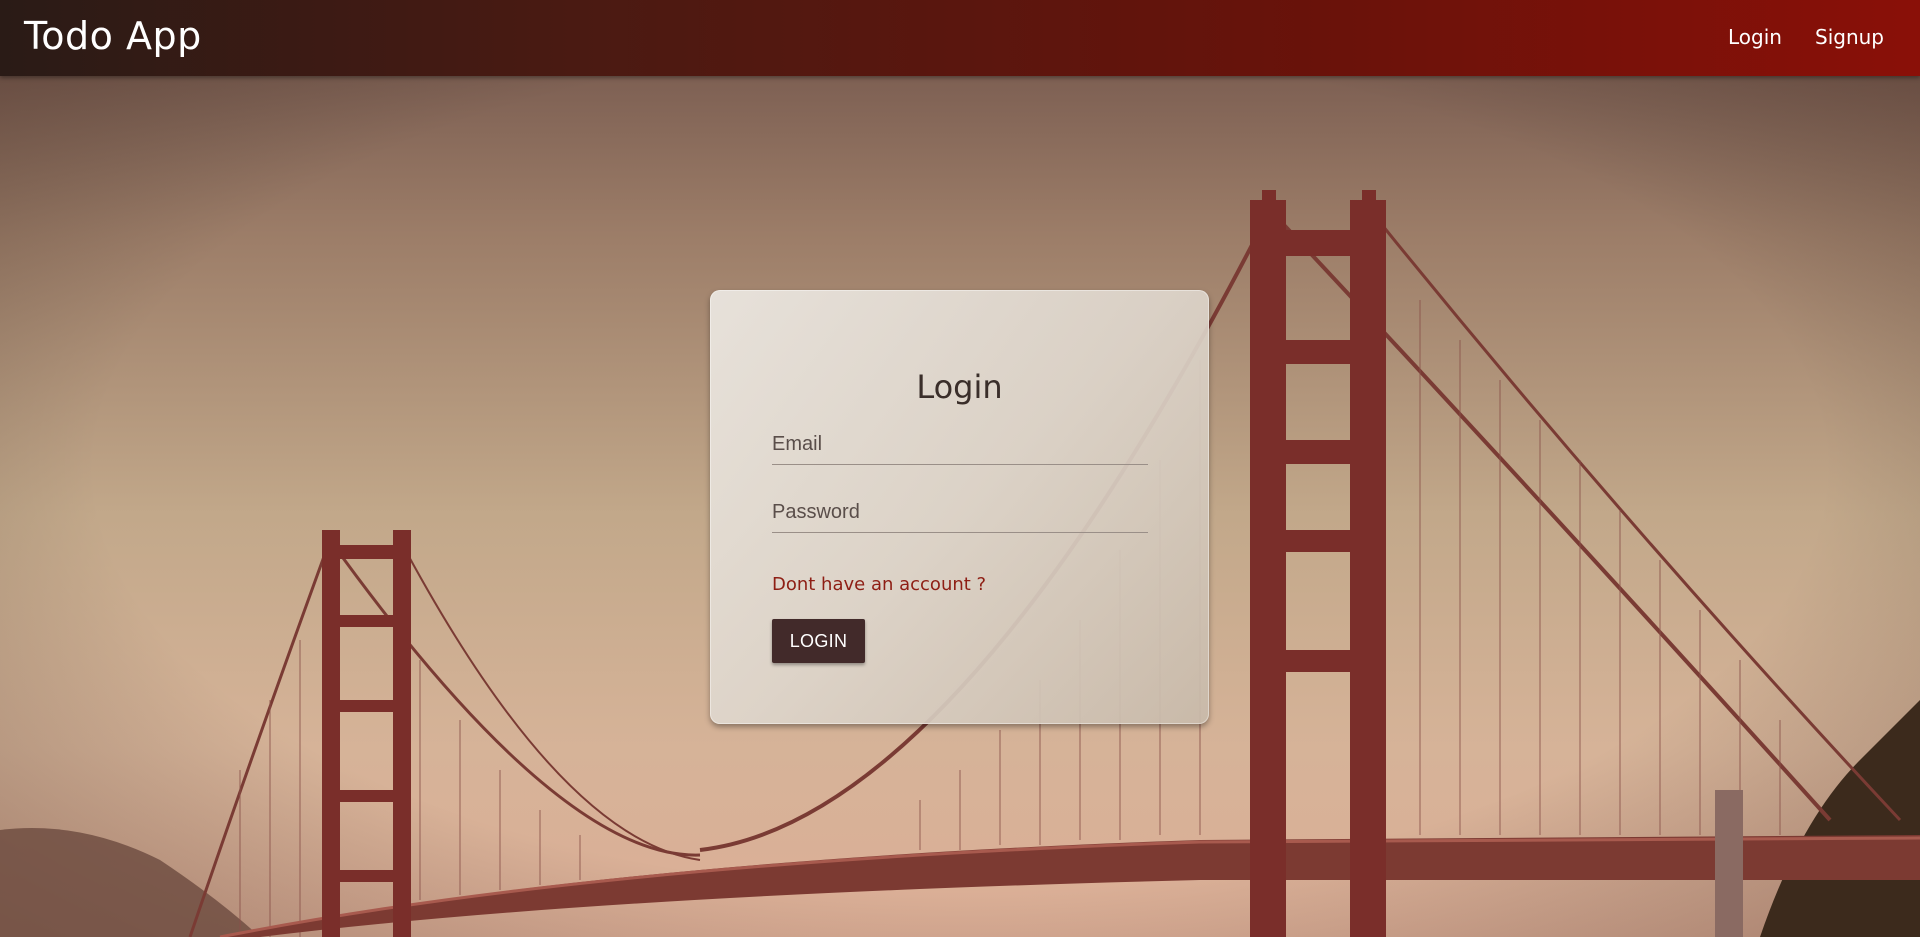 Image resolution: width=1920 pixels, height=937 pixels. Describe the element at coordinates (959, 387) in the screenshot. I see `login-title: Login` at that location.